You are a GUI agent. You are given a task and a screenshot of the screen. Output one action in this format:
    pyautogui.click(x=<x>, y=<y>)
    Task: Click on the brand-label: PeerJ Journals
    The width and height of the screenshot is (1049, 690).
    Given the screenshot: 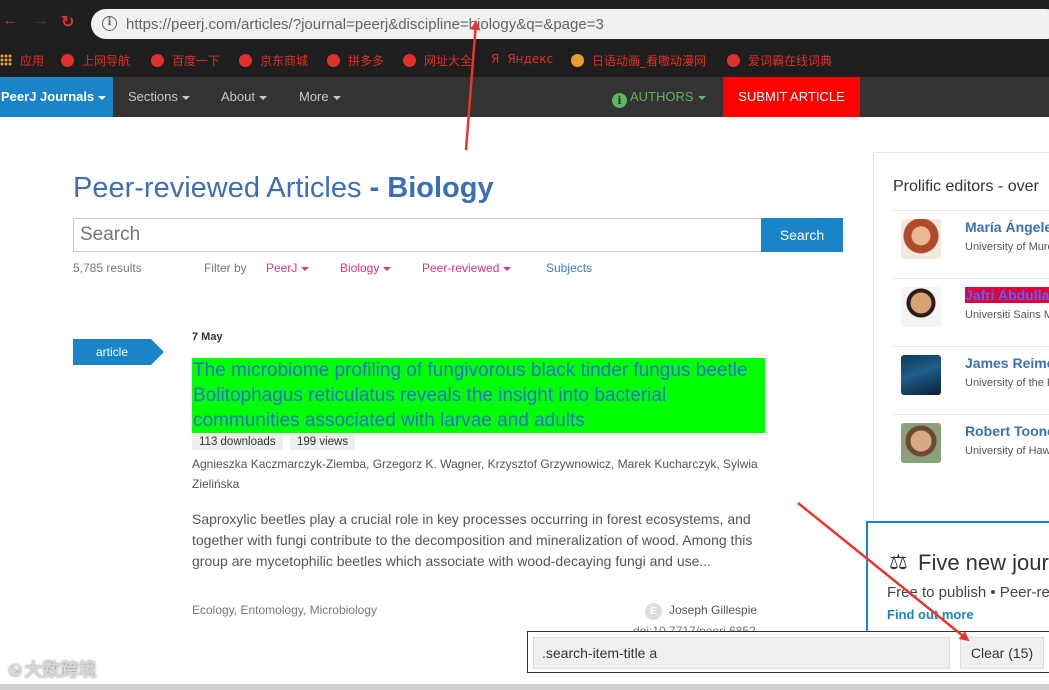 What is the action you would take?
    pyautogui.click(x=48, y=96)
    